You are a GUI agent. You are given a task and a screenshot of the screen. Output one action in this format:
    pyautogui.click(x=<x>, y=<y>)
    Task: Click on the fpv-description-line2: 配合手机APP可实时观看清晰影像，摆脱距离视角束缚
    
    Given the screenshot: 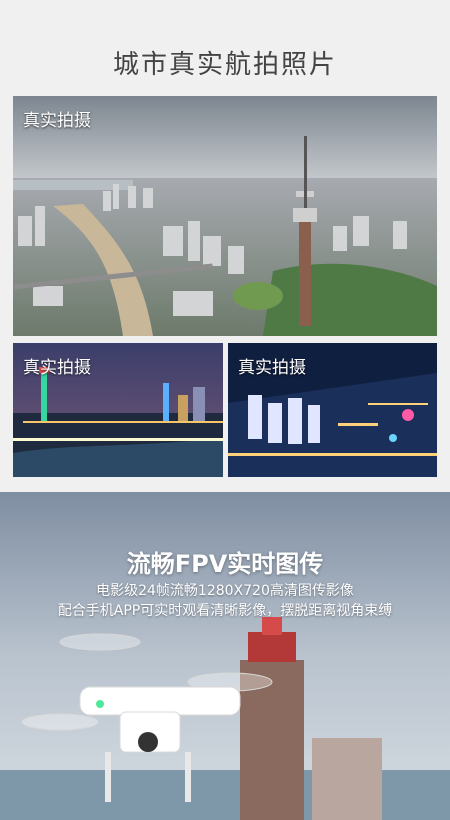 What is the action you would take?
    pyautogui.click(x=225, y=611)
    